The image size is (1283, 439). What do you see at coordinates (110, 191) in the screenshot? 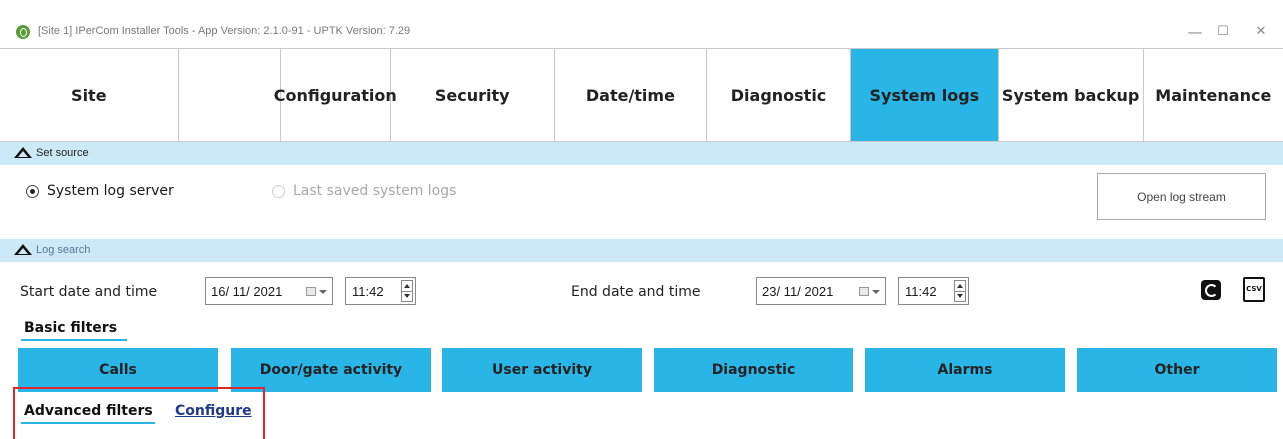
I see `radio-system-log-server-label: System log server` at bounding box center [110, 191].